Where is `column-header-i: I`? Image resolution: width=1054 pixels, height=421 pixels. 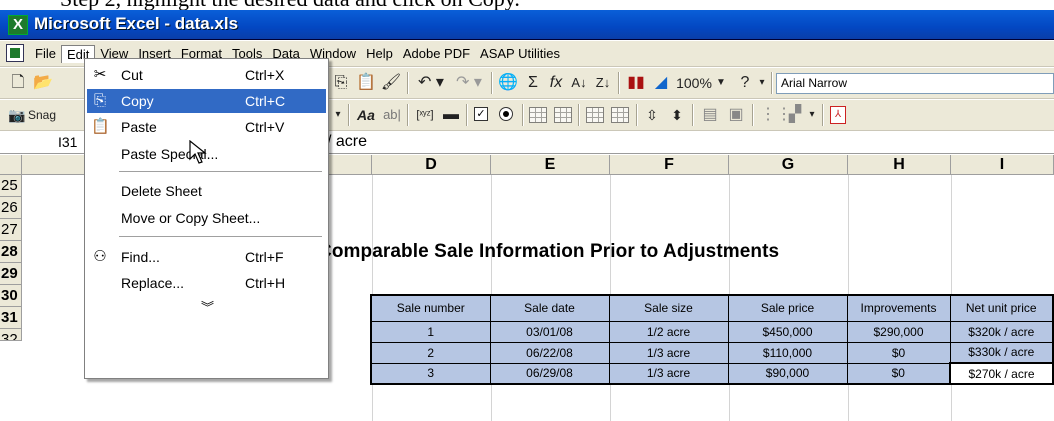 column-header-i: I is located at coordinates (1002, 165).